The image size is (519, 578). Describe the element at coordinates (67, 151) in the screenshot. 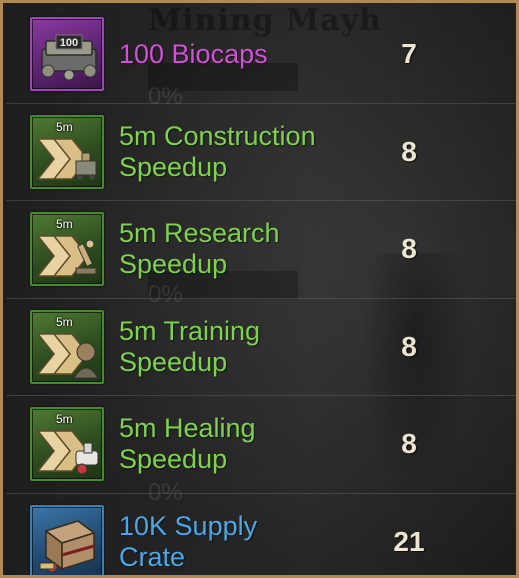

I see `construction-speedup-icon: 5m` at that location.